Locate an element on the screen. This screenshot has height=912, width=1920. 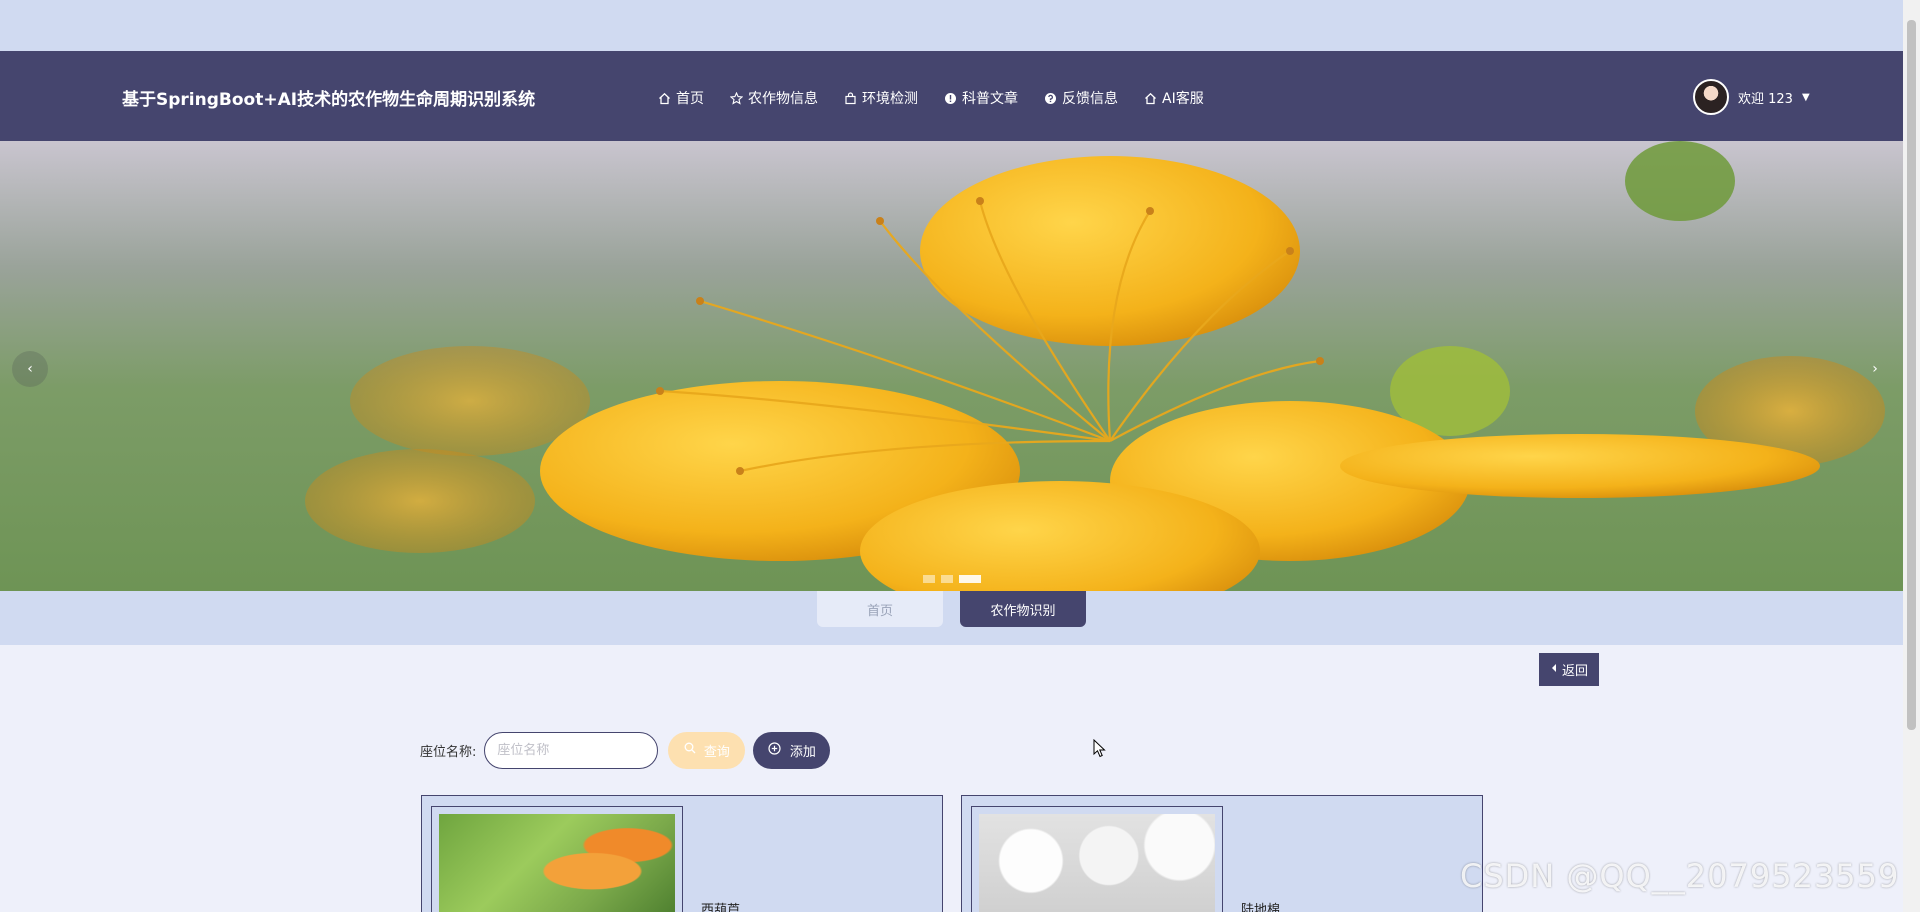
csdn-watermark: CSDN @QQ__2079523559 is located at coordinates (1680, 876).